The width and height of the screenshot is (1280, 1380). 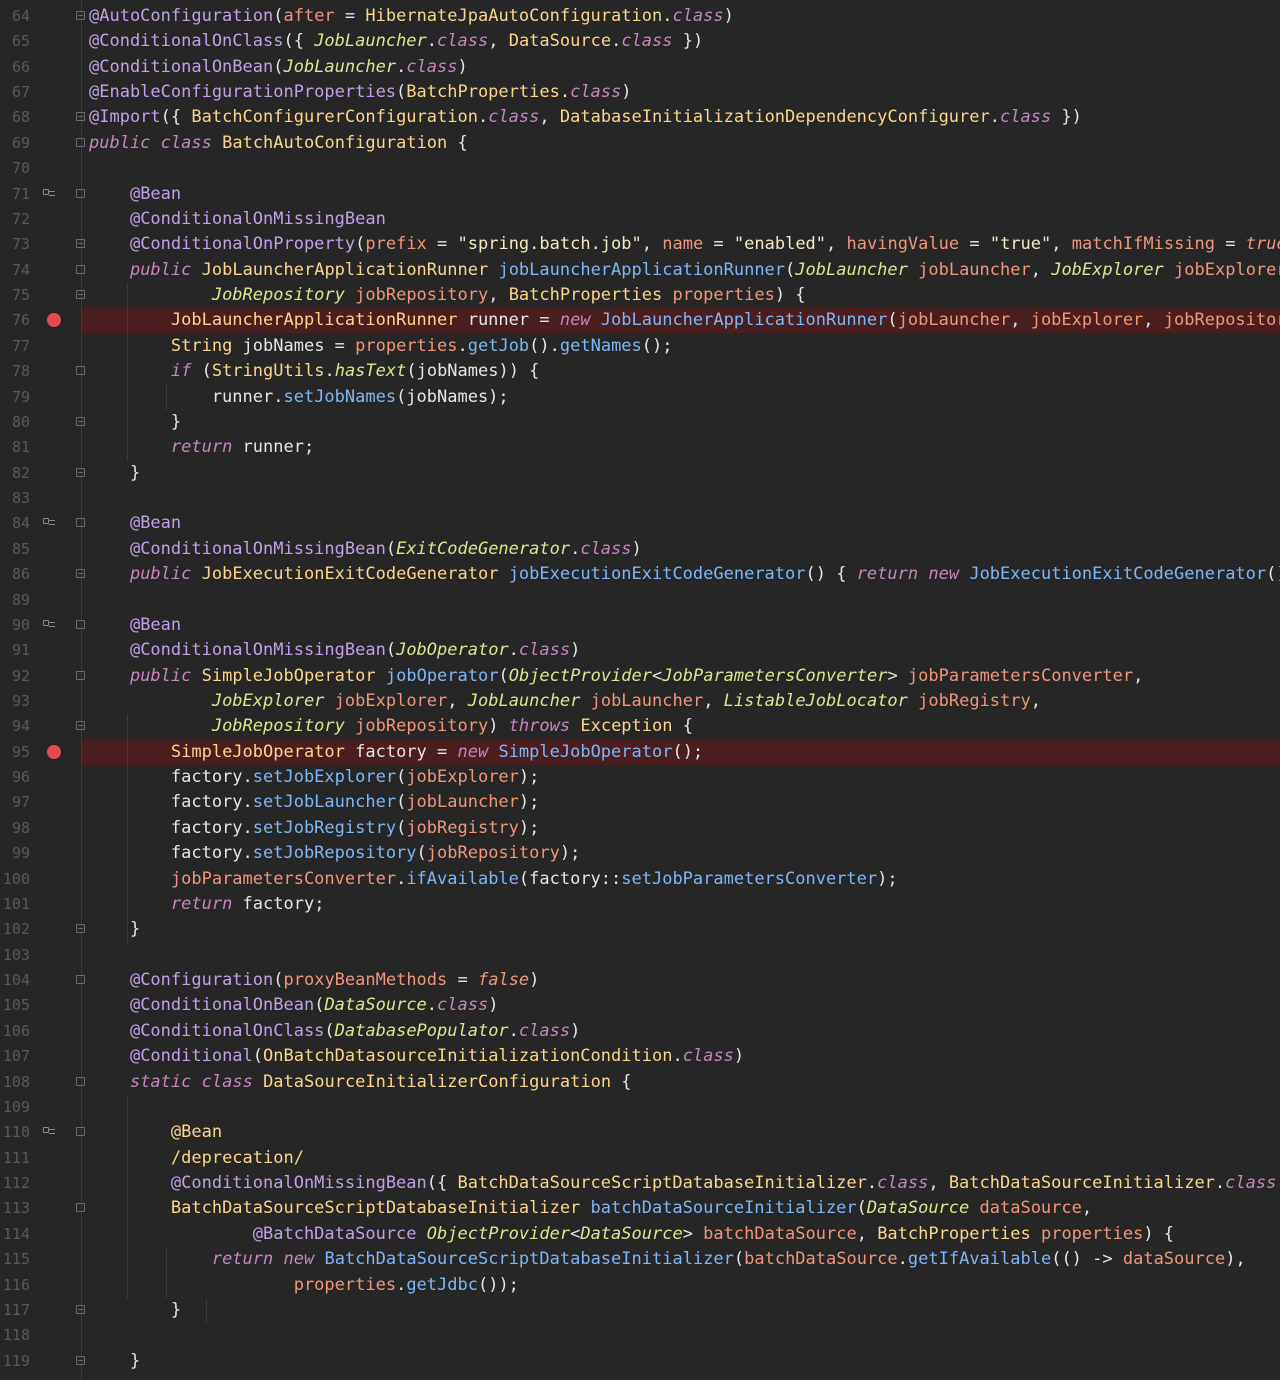 What do you see at coordinates (640, 67) in the screenshot?
I see `code-line: 66 @ConditionalOnBean(JobLauncher.class)` at bounding box center [640, 67].